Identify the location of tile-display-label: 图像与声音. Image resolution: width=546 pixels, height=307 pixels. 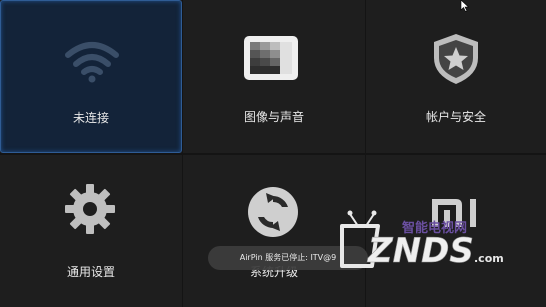
(273, 117).